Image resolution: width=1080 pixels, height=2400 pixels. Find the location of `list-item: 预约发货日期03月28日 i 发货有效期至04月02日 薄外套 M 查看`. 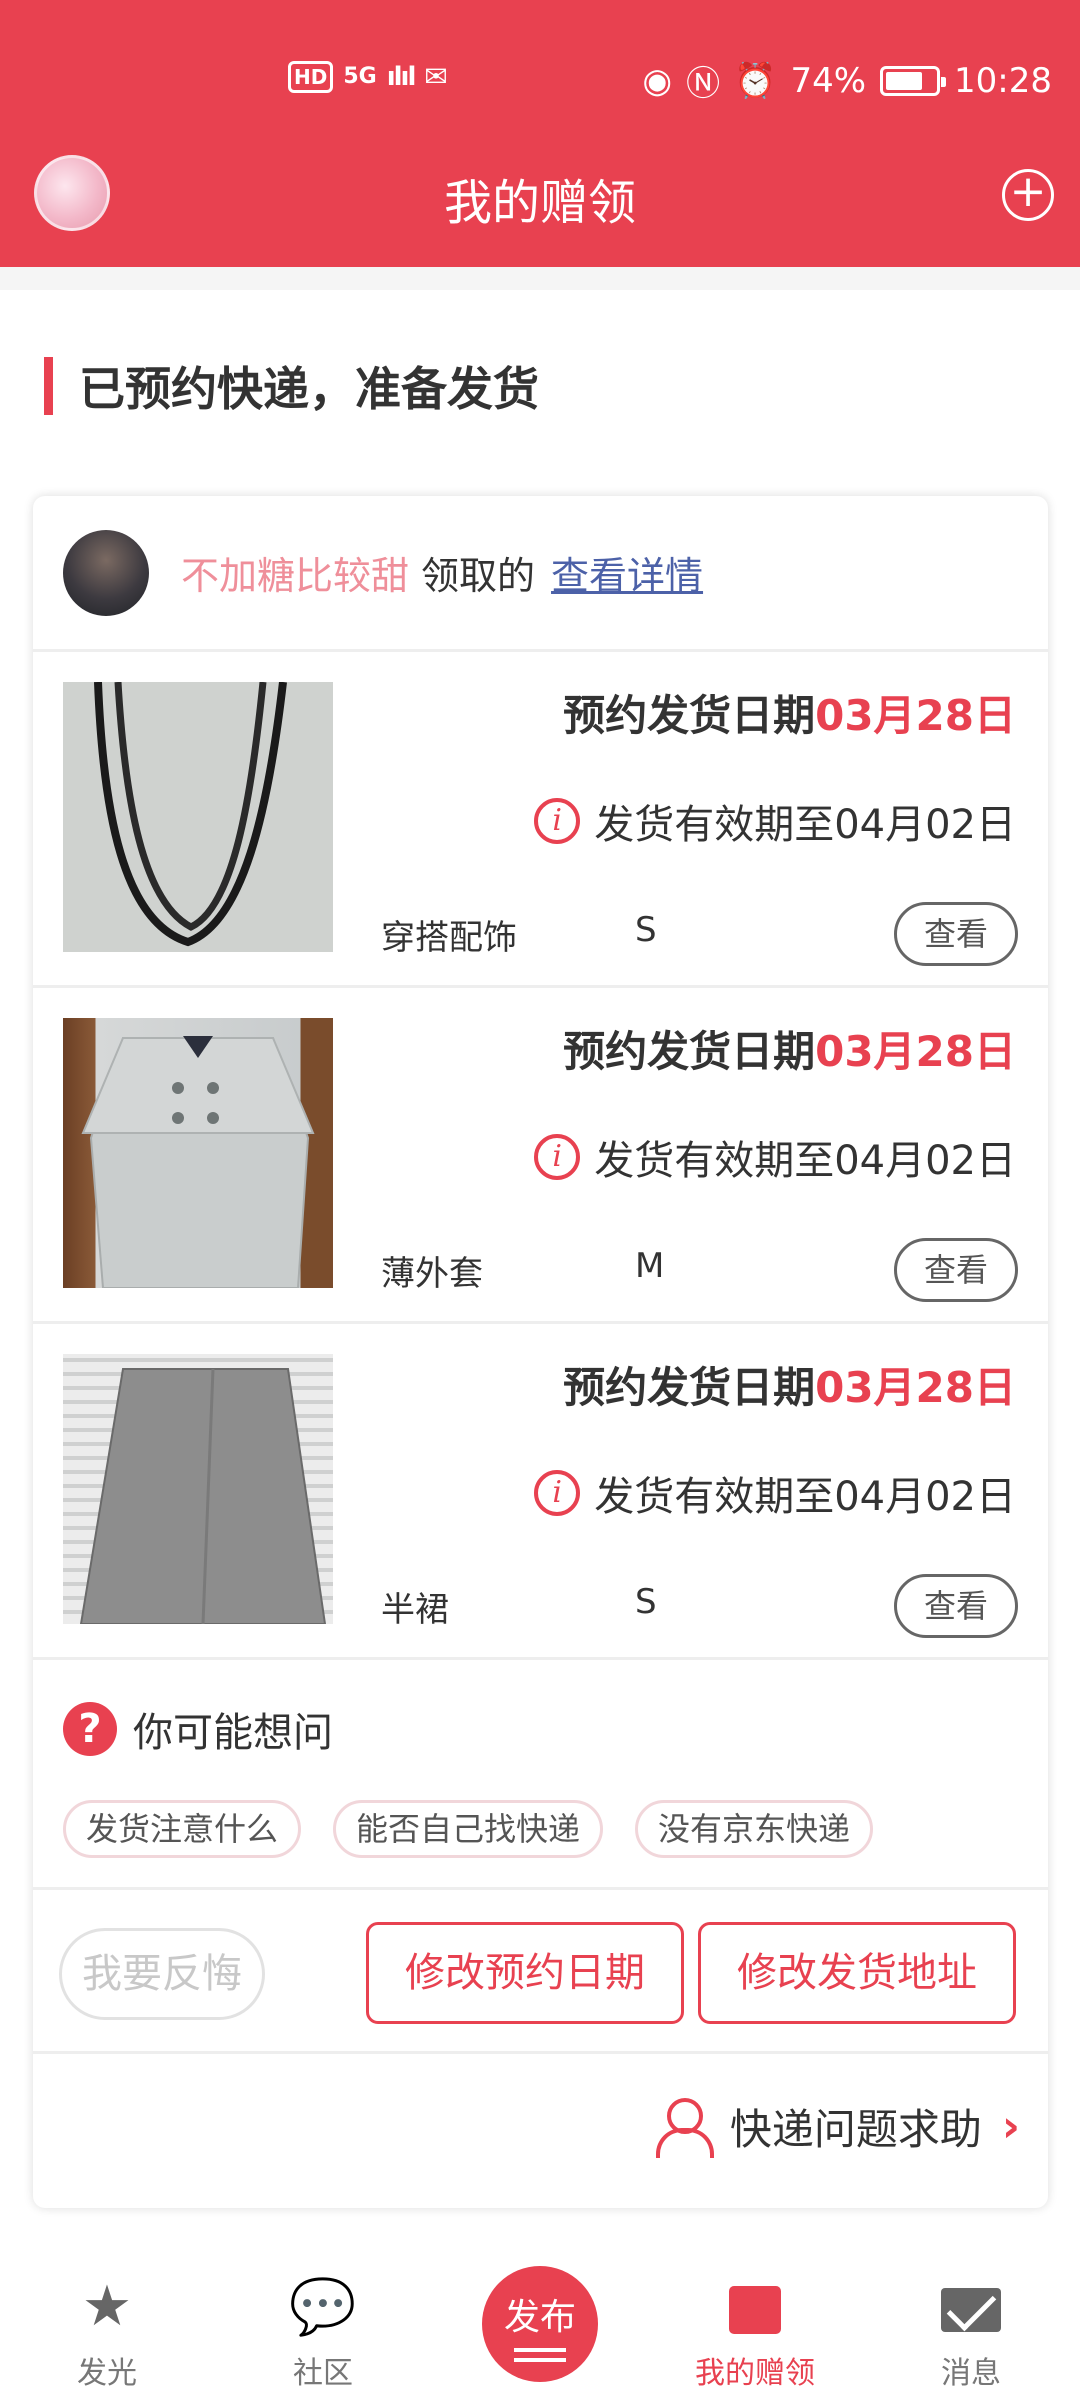

list-item: 预约发货日期03月28日 i 发货有效期至04月02日 薄外套 M 查看 is located at coordinates (540, 1156).